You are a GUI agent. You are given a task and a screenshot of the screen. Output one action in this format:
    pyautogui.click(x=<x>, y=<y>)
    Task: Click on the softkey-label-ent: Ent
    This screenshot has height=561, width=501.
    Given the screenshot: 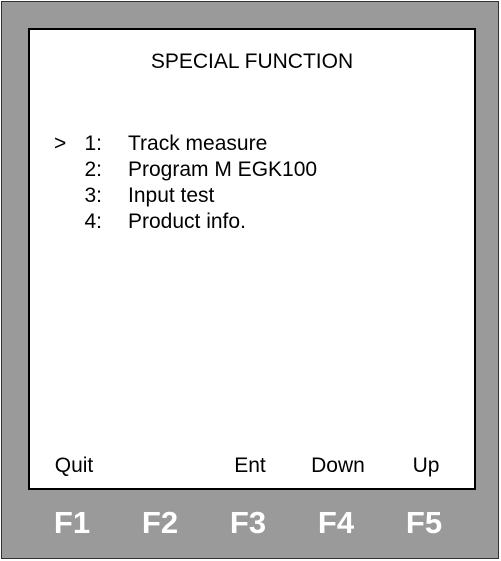 What is the action you would take?
    pyautogui.click(x=250, y=465)
    